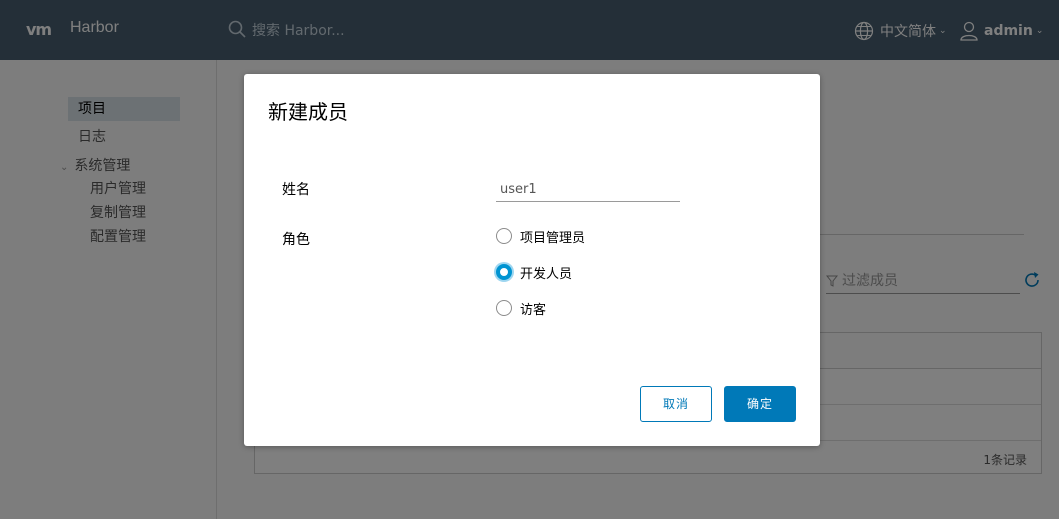 This screenshot has height=519, width=1059. Describe the element at coordinates (588, 190) in the screenshot. I see `username-field` at that location.